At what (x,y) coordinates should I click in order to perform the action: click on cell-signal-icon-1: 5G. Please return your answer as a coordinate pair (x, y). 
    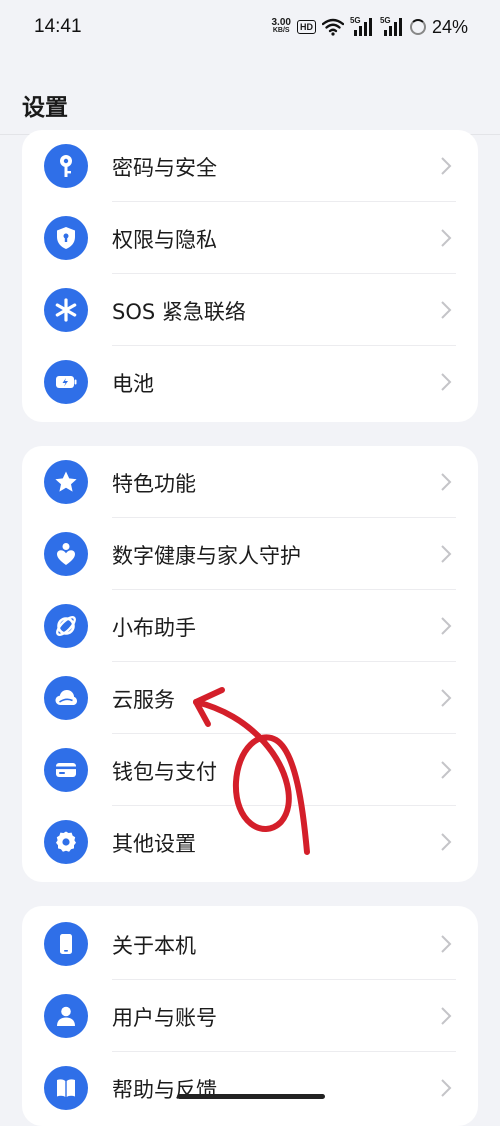
    Looking at the image, I should click on (361, 26).